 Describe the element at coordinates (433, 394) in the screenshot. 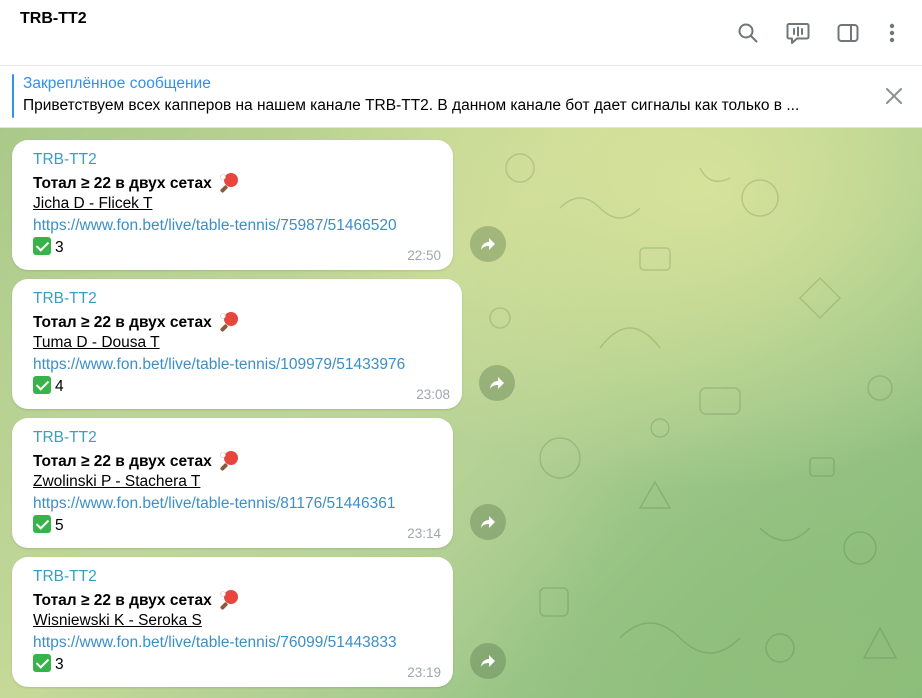

I see `message-time: 23:08` at that location.